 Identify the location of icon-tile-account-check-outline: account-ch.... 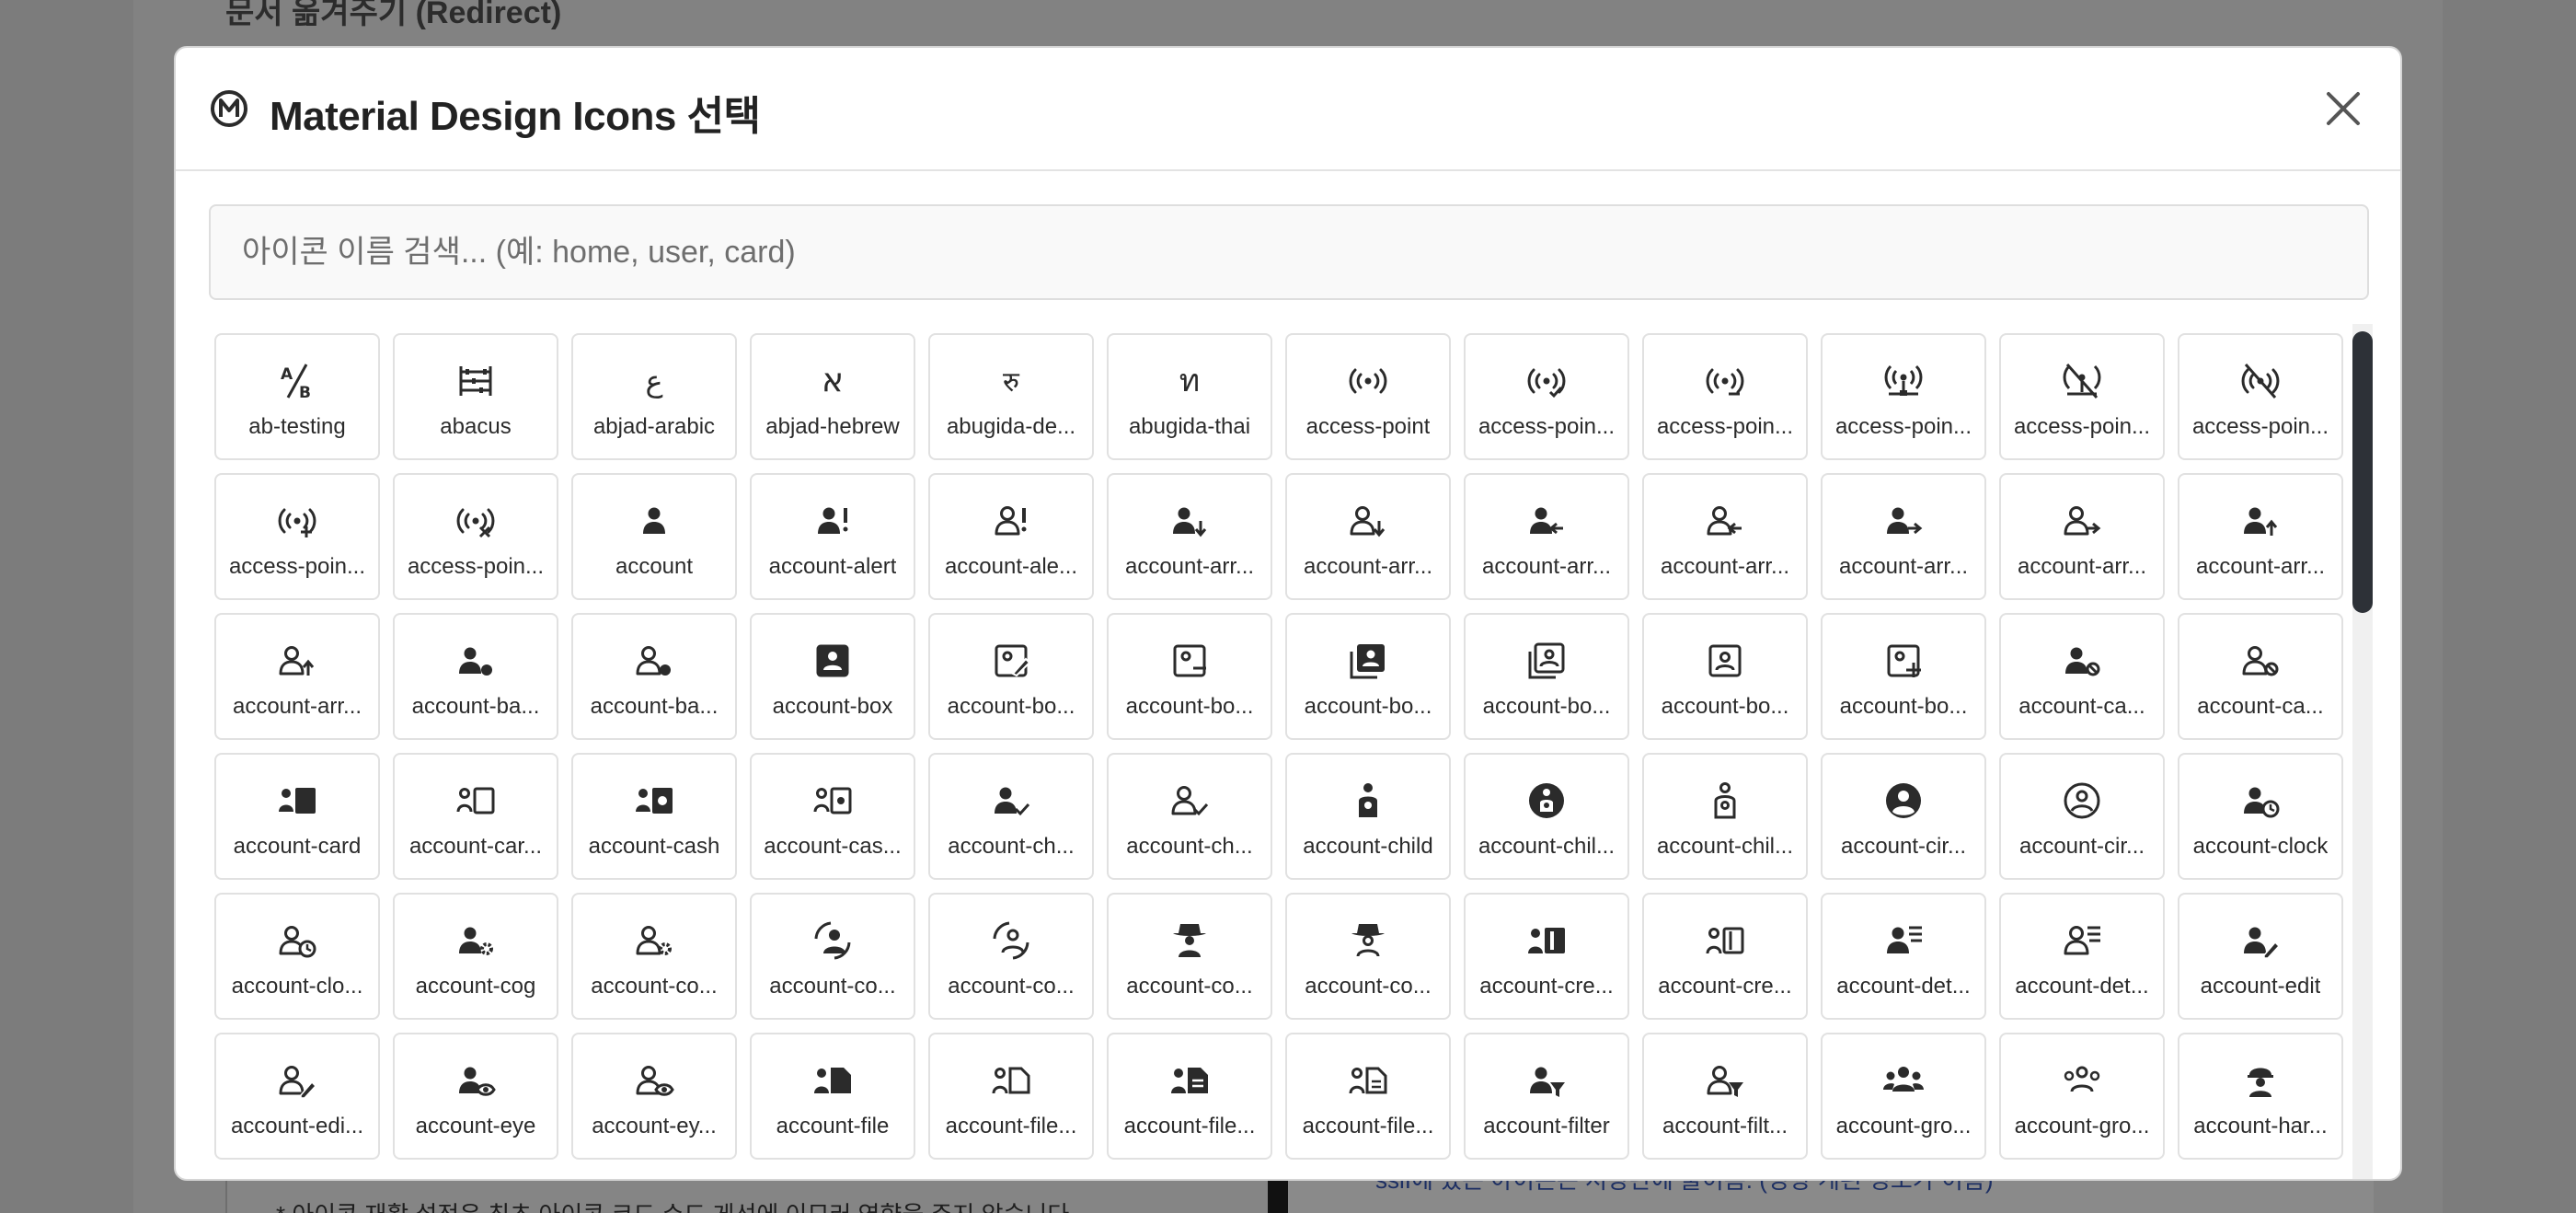
(1189, 816).